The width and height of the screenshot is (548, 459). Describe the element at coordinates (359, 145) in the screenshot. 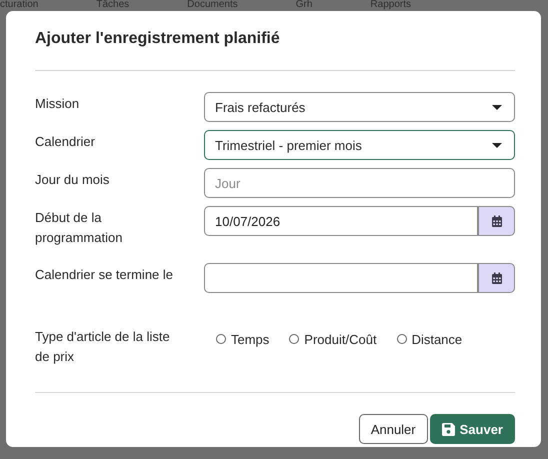

I see `dropdown: Trimestriel - premier mois` at that location.